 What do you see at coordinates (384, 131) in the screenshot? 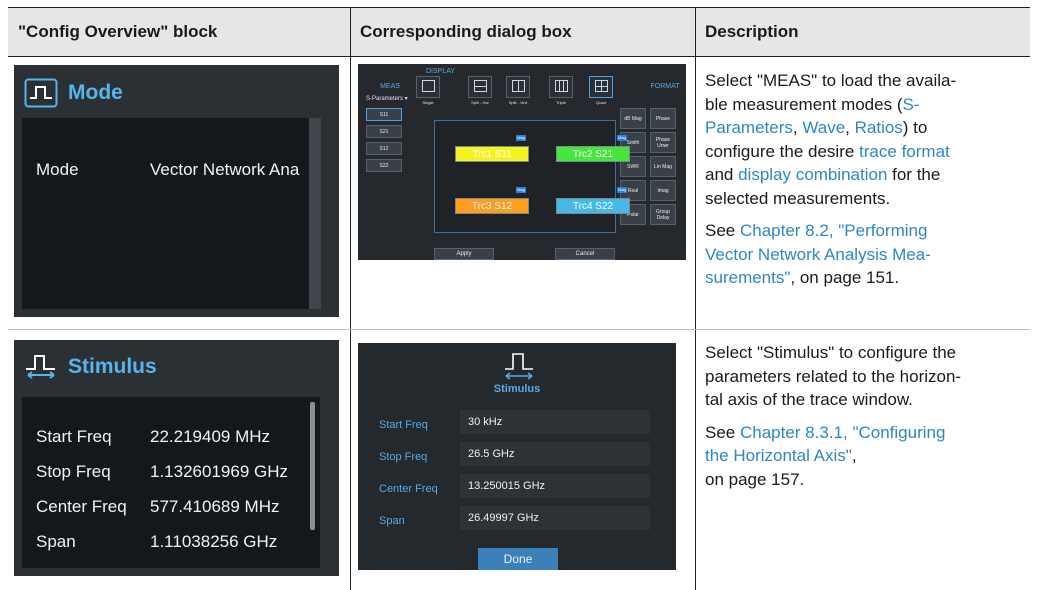
I see `meas-item-s21: S21` at bounding box center [384, 131].